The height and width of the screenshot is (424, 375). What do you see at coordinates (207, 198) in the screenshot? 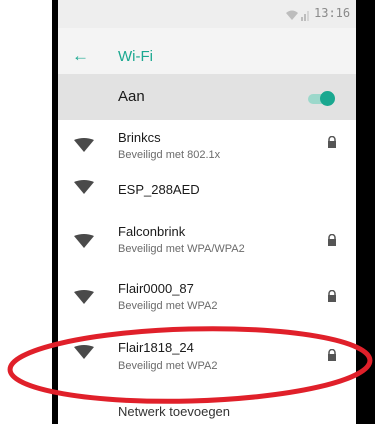
I see `network-item-esp: ESP_288AED` at bounding box center [207, 198].